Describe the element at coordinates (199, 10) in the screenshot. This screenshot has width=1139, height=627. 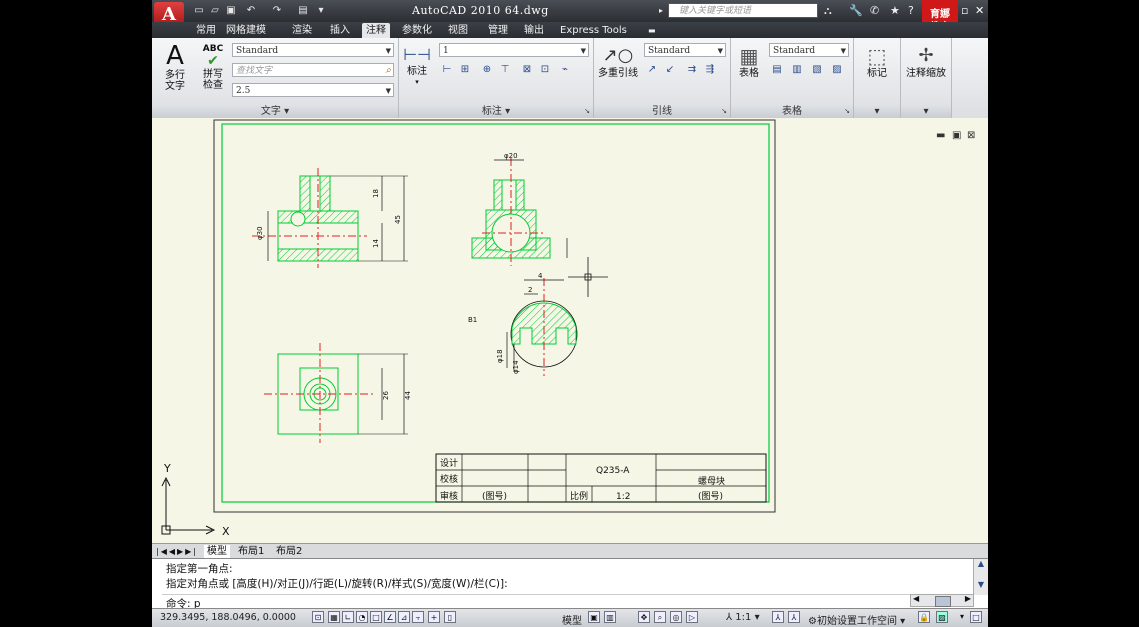
I see `new-icon: ▭` at that location.